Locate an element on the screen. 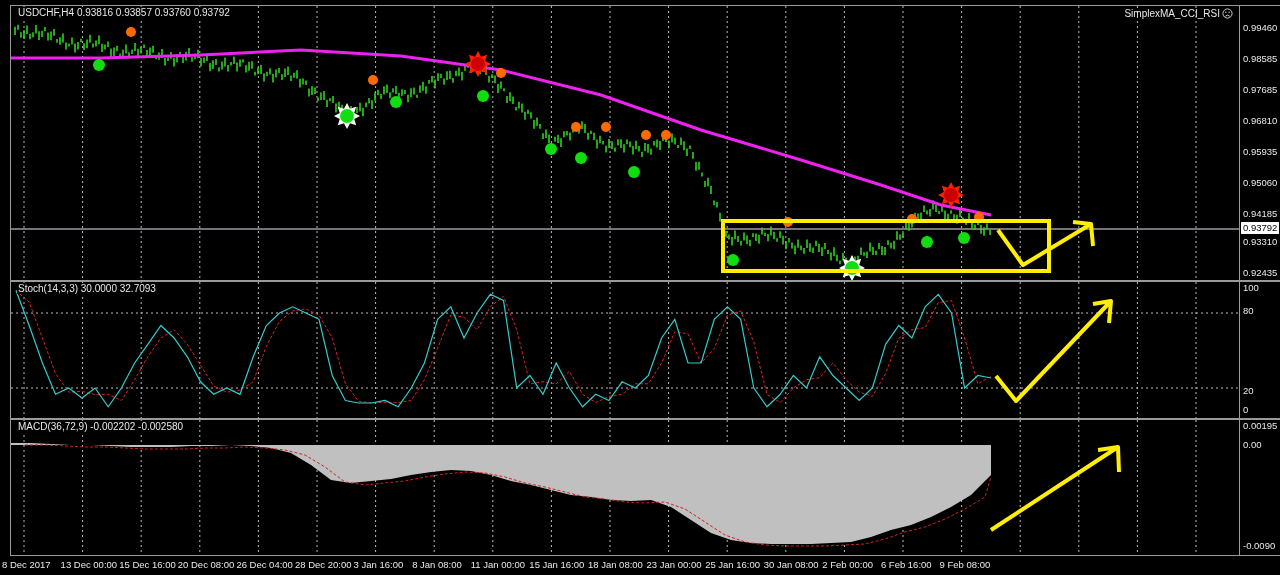 This screenshot has height=575, width=1280. macd-label: MACD(36,72,9) -0.002202 -0.002580 is located at coordinates (101, 426).